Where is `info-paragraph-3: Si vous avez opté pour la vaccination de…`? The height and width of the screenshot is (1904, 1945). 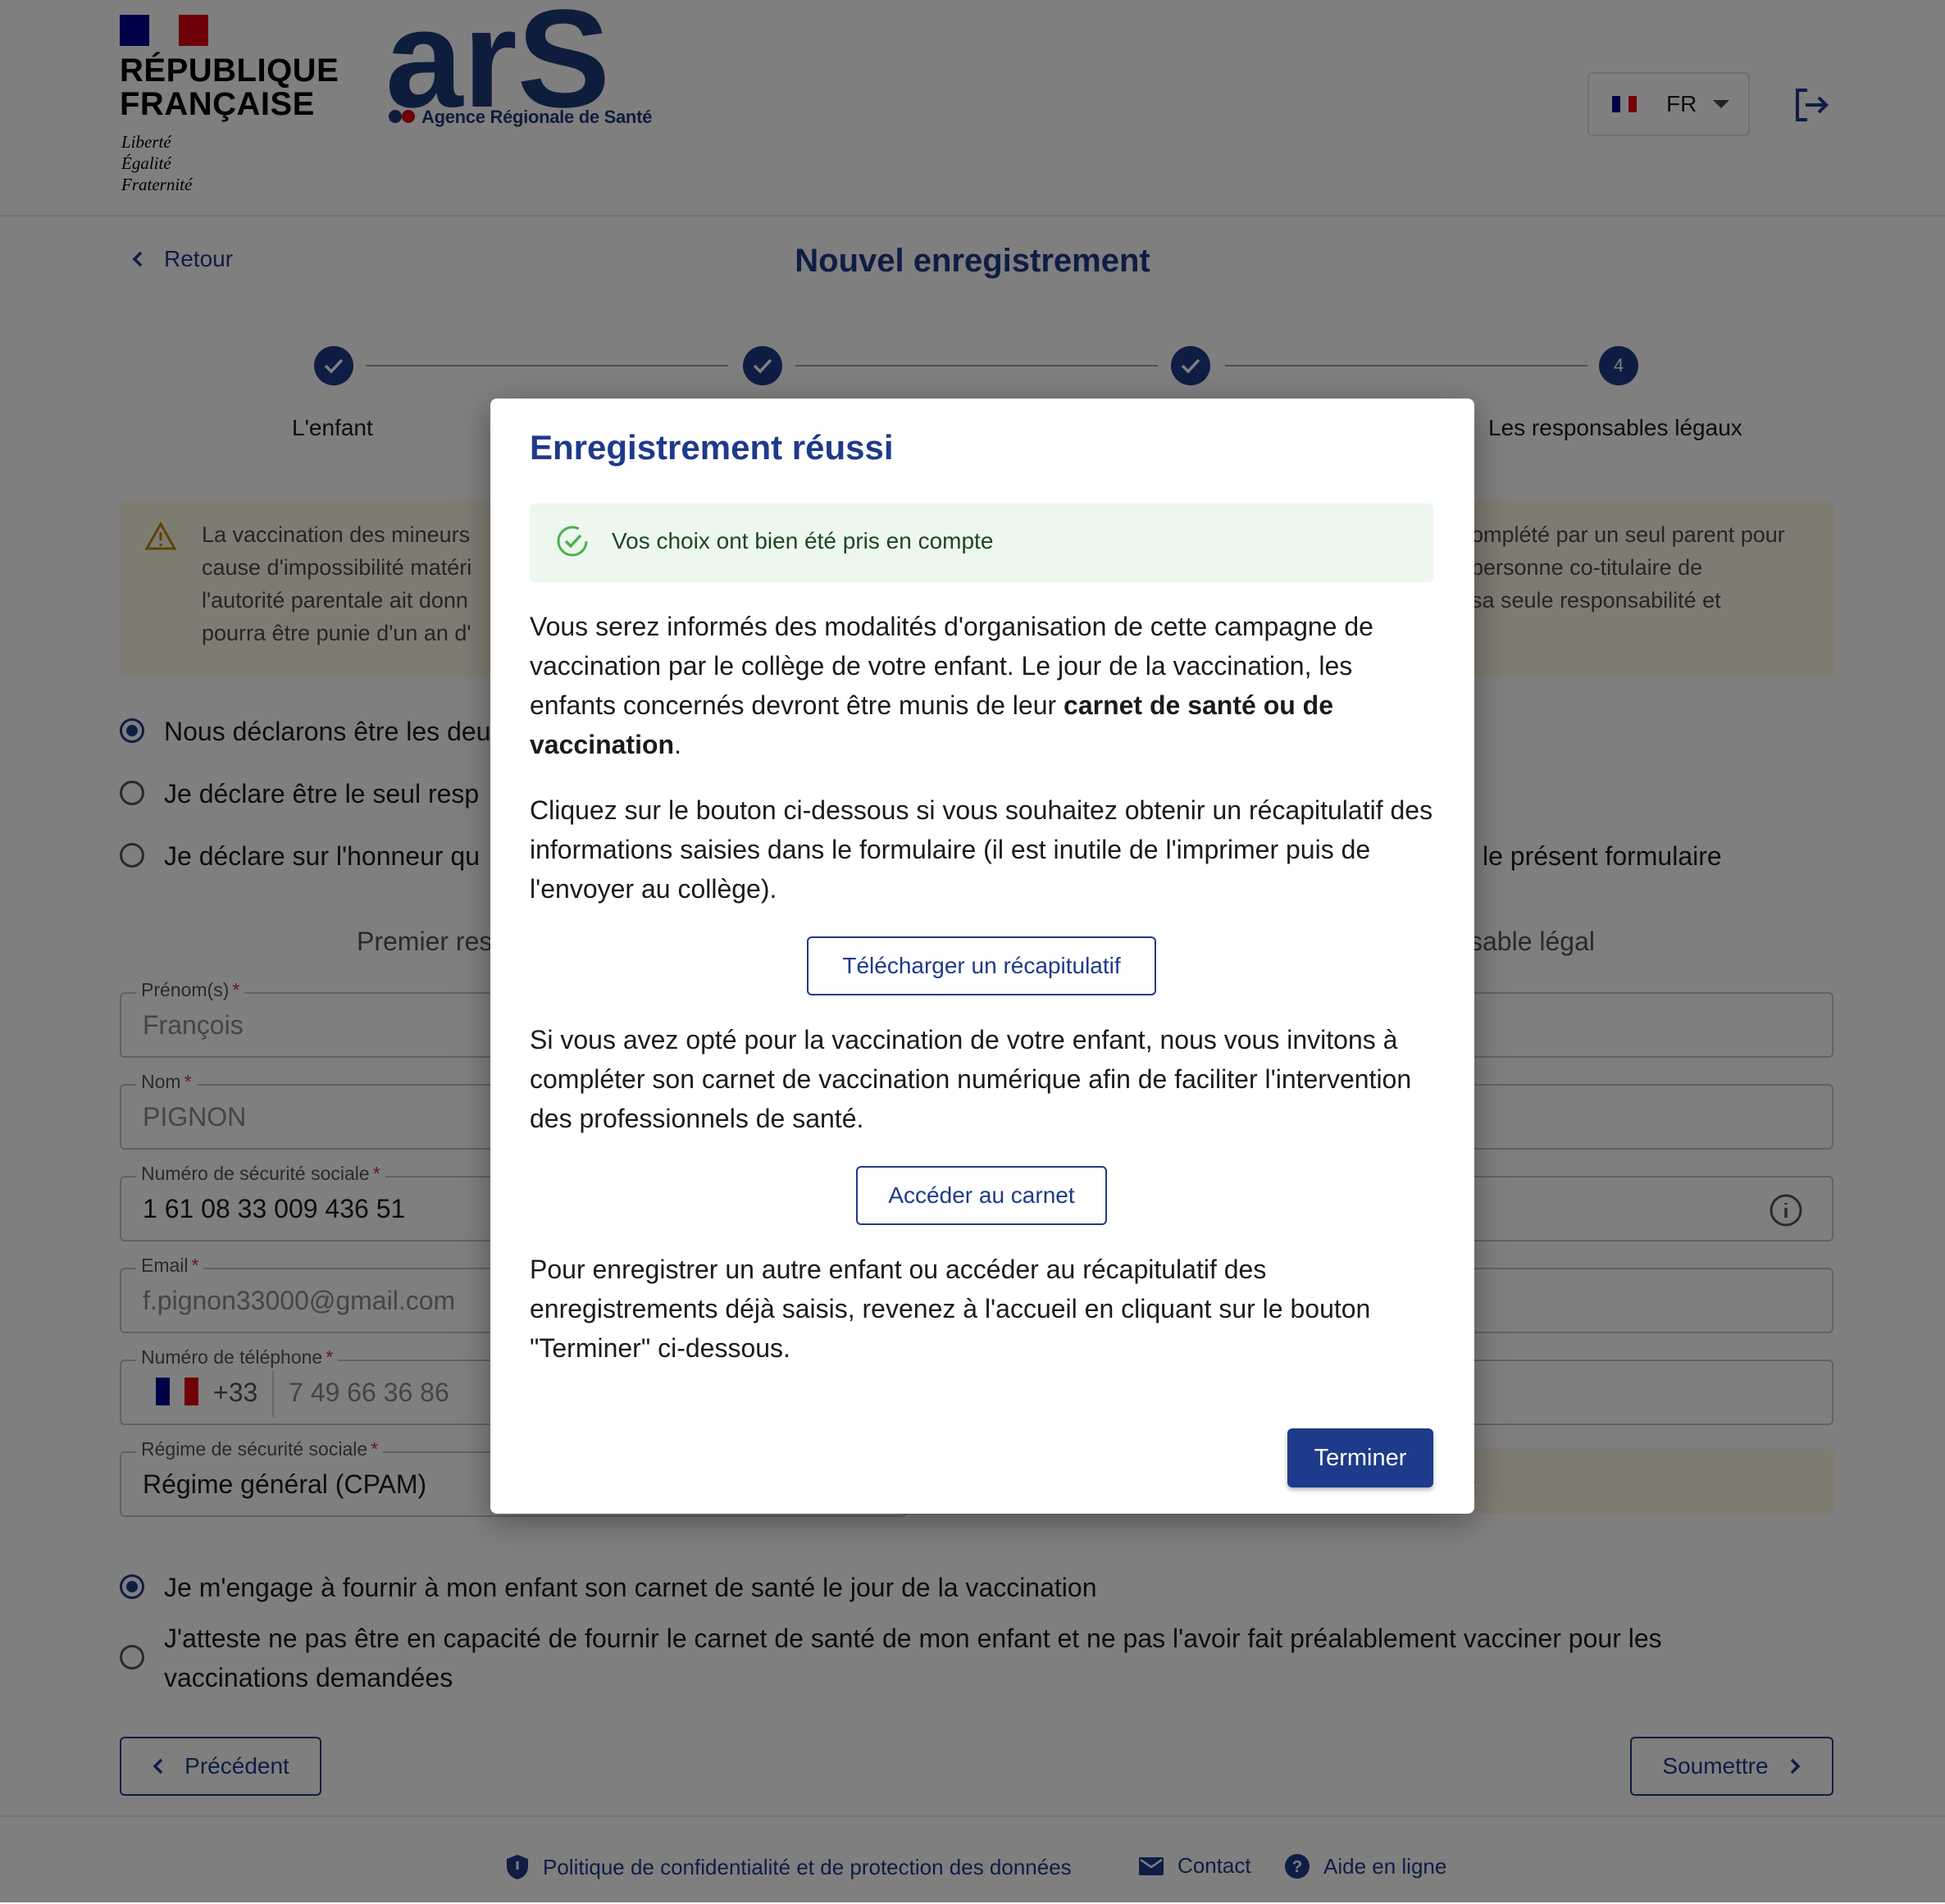 info-paragraph-3: Si vous avez opté pour la vaccination de… is located at coordinates (971, 1079).